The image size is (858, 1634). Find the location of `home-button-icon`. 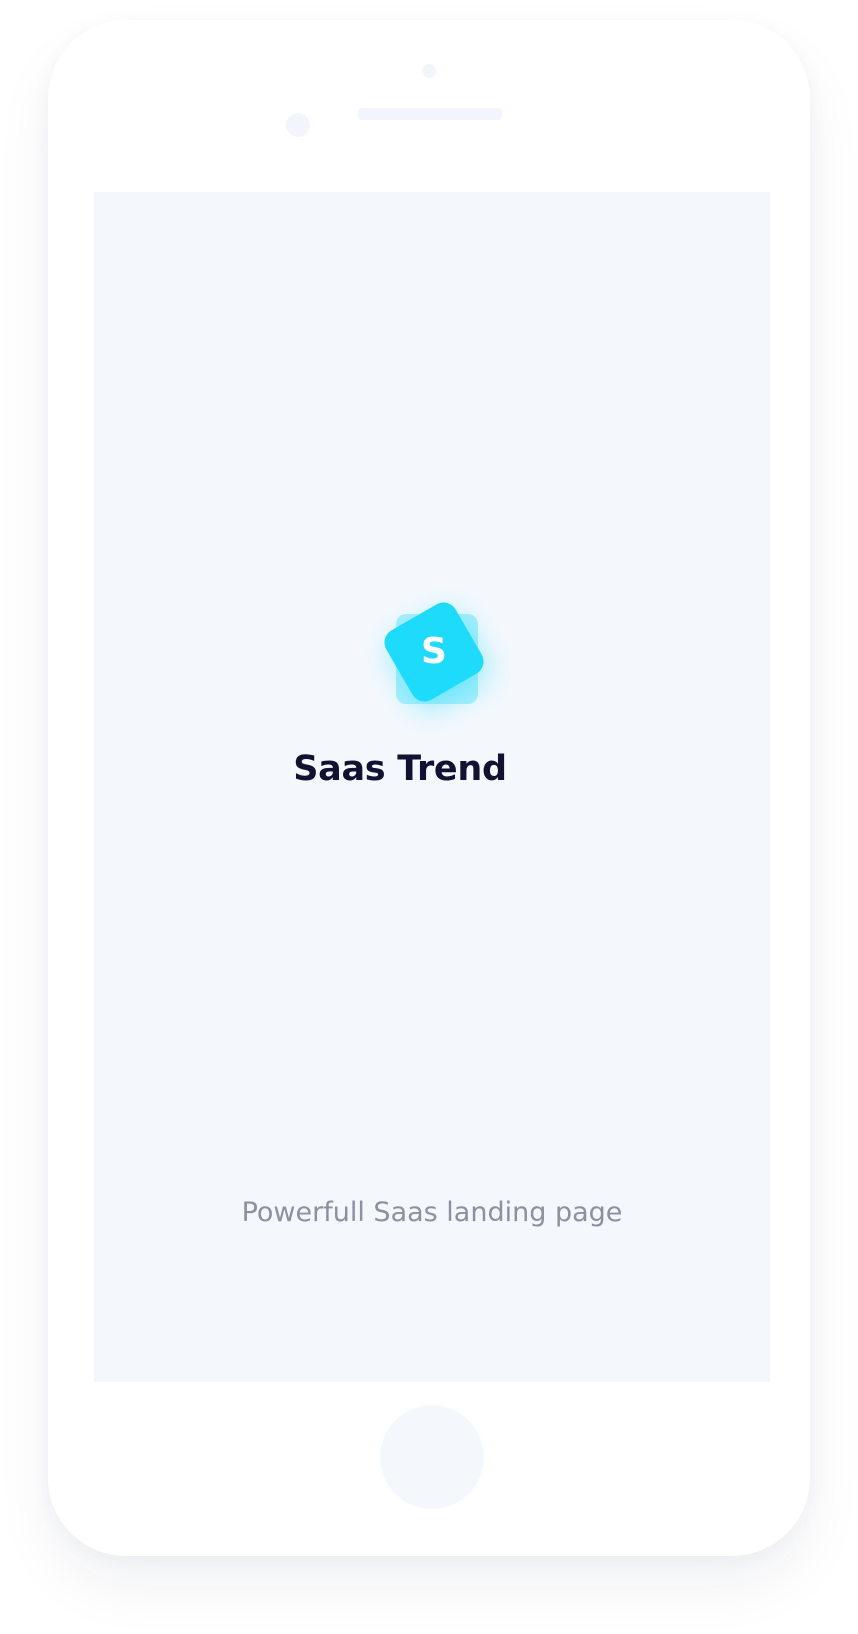

home-button-icon is located at coordinates (432, 1457).